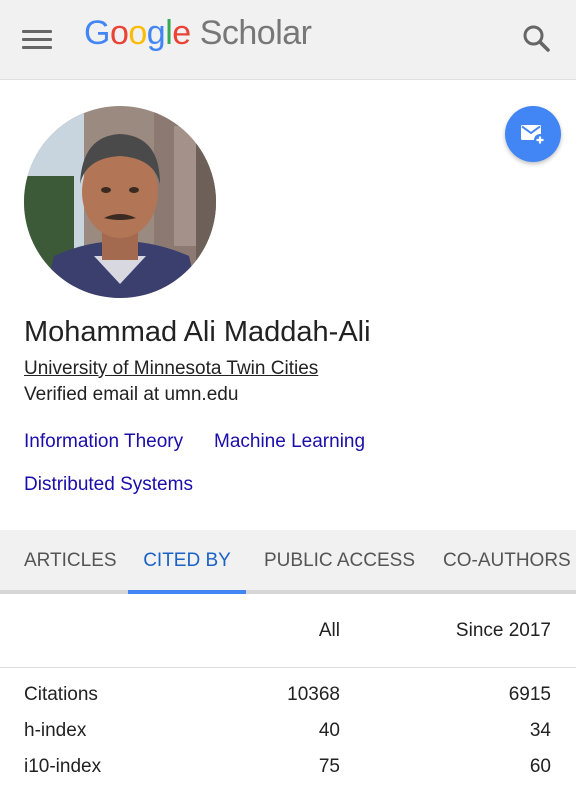 This screenshot has height=800, width=576. Describe the element at coordinates (329, 630) in the screenshot. I see `column-header-all: All` at that location.